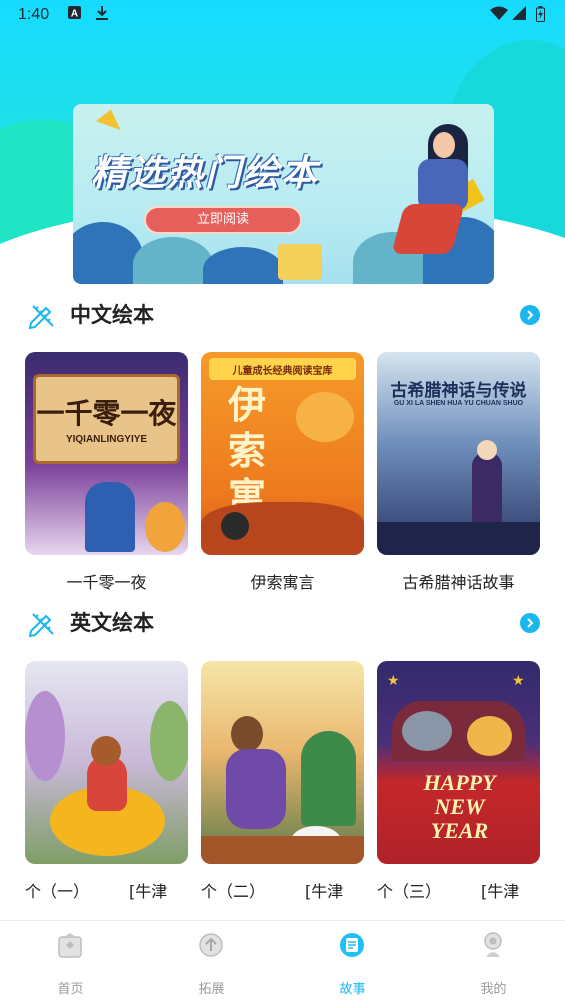 The height and width of the screenshot is (1004, 565). I want to click on status-time: 1:40, so click(34, 14).